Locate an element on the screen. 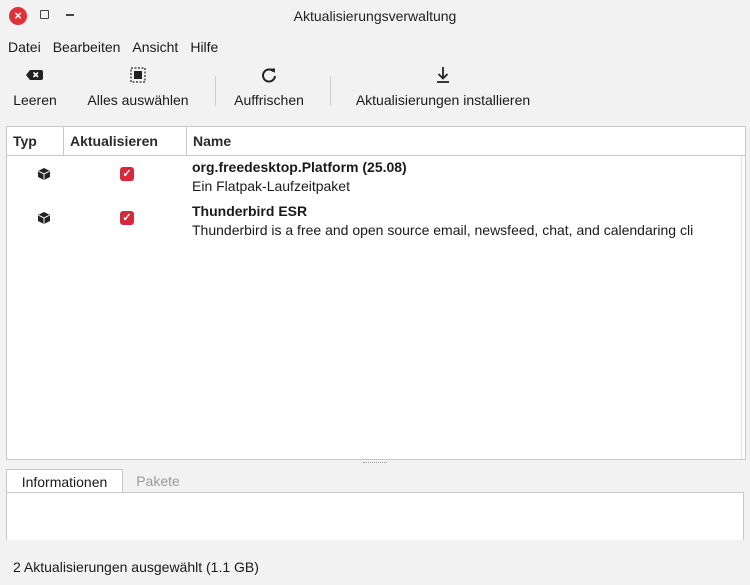 This screenshot has height=585, width=750. pane-splitter is located at coordinates (375, 464).